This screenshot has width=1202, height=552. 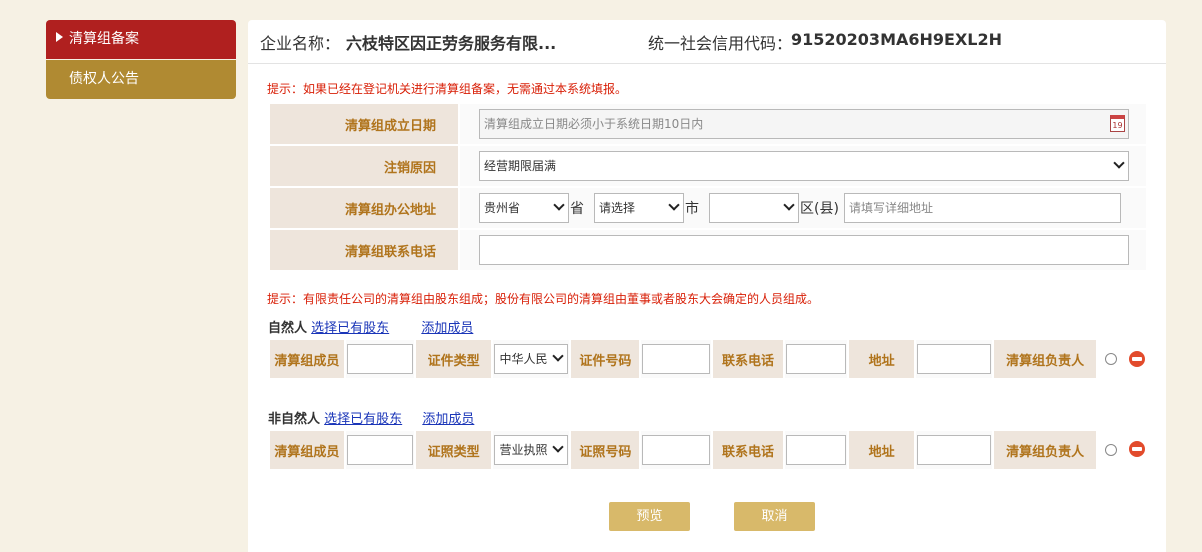 What do you see at coordinates (577, 209) in the screenshot?
I see `province-unit: 省` at bounding box center [577, 209].